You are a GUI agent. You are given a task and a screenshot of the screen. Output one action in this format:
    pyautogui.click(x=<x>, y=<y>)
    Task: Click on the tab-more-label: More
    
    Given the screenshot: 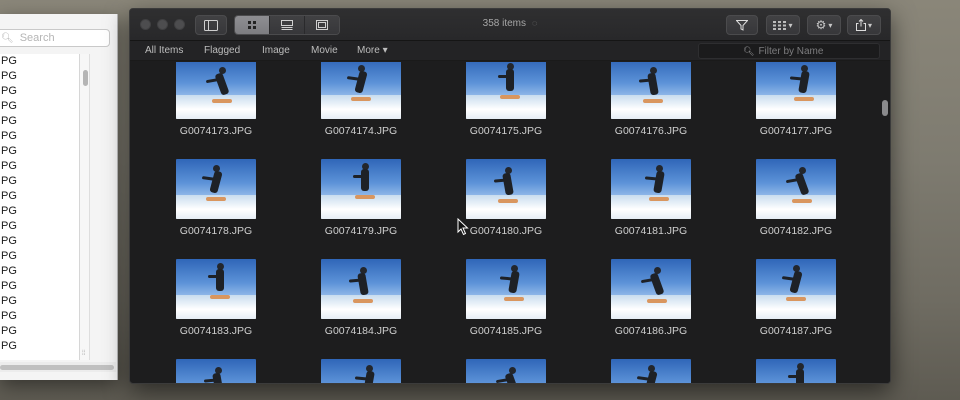 What is the action you would take?
    pyautogui.click(x=368, y=50)
    